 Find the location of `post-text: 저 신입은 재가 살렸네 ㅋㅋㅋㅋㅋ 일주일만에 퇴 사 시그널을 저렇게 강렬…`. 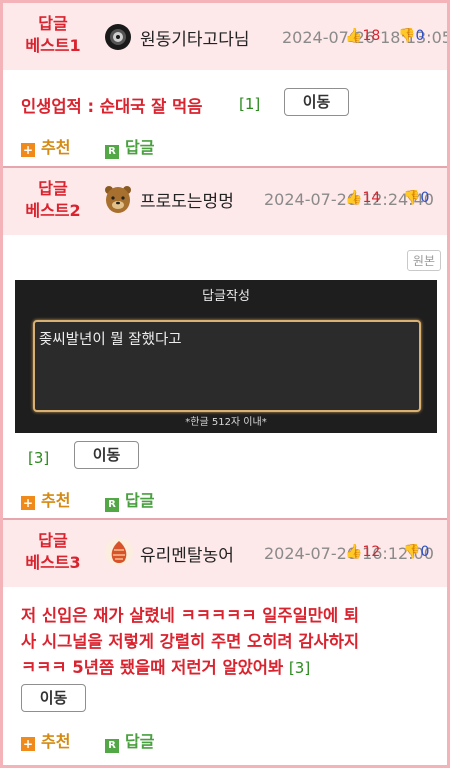

post-text: 저 신입은 재가 살렸네 ㅋㅋㅋㅋㅋ 일주일만에 퇴 사 시그널을 저렇게 강렬… is located at coordinates (190, 642).